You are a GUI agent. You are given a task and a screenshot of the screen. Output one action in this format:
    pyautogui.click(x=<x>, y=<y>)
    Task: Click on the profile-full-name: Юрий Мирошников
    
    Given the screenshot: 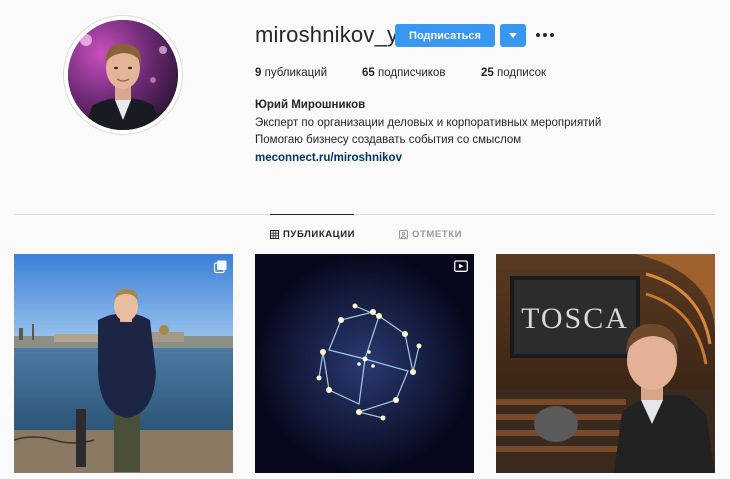 What is the action you would take?
    pyautogui.click(x=310, y=105)
    